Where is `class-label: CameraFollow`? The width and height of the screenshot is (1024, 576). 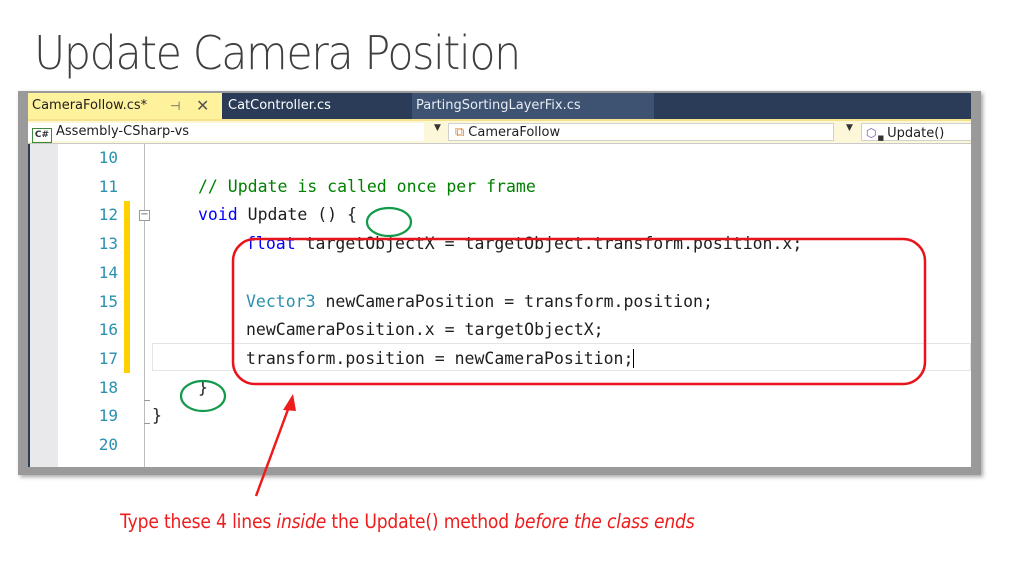 class-label: CameraFollow is located at coordinates (514, 132).